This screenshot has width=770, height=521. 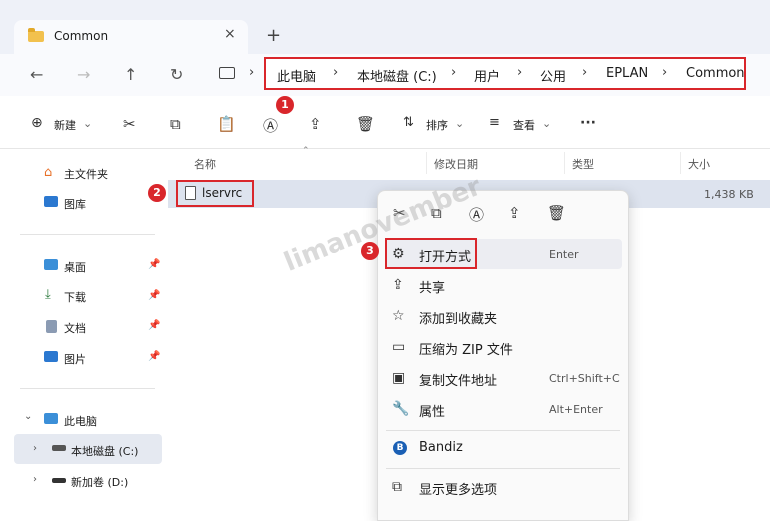 I want to click on step-badge-1: 1, so click(x=285, y=105).